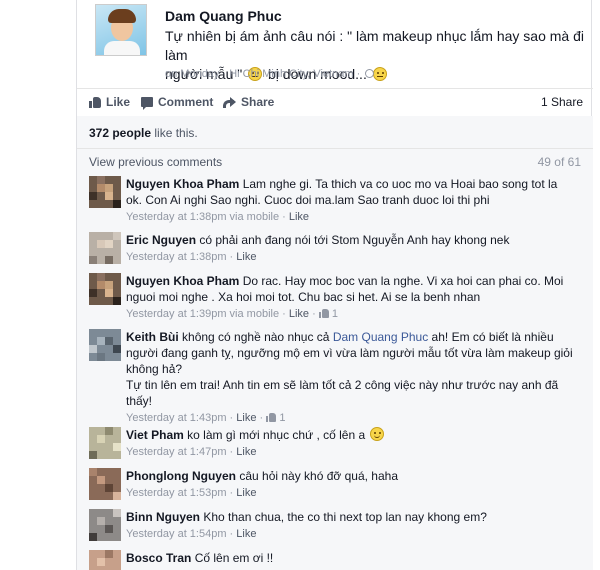 Image resolution: width=600 pixels, height=570 pixels. I want to click on comment-meta: Yesterday at 1:38pm · Like, so click(191, 257).